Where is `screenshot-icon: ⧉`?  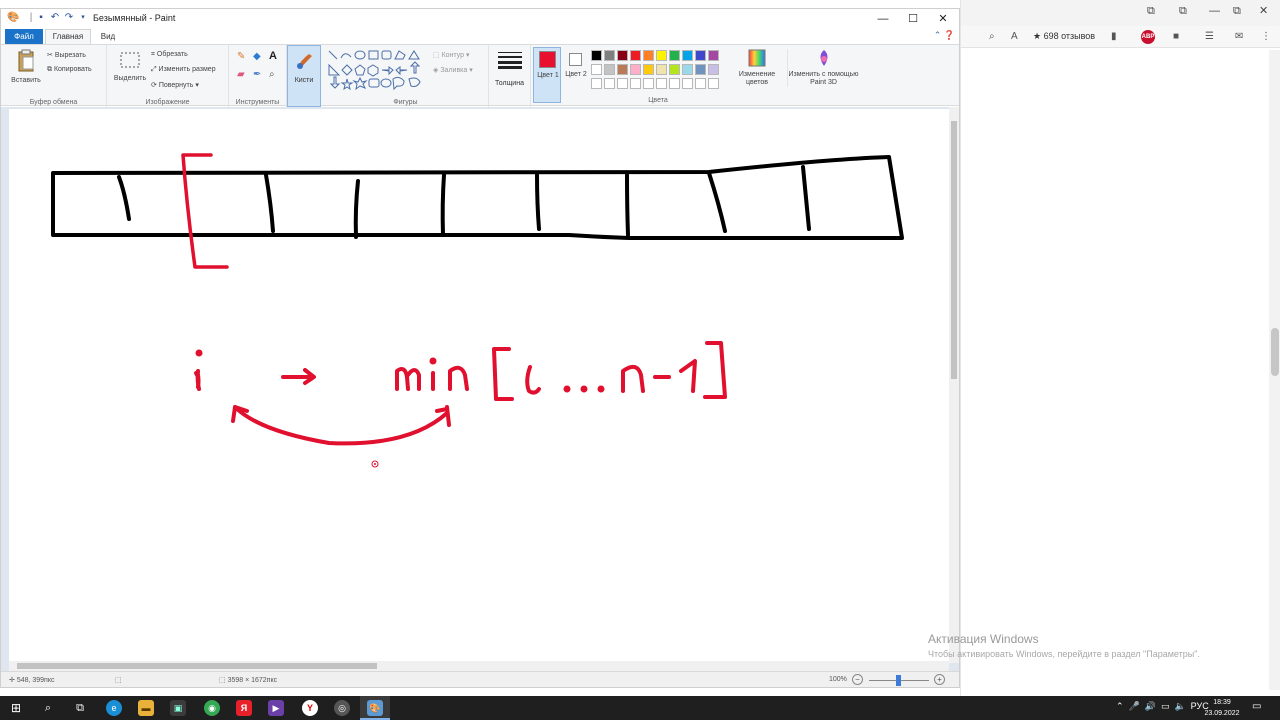 screenshot-icon: ⧉ is located at coordinates (1183, 11).